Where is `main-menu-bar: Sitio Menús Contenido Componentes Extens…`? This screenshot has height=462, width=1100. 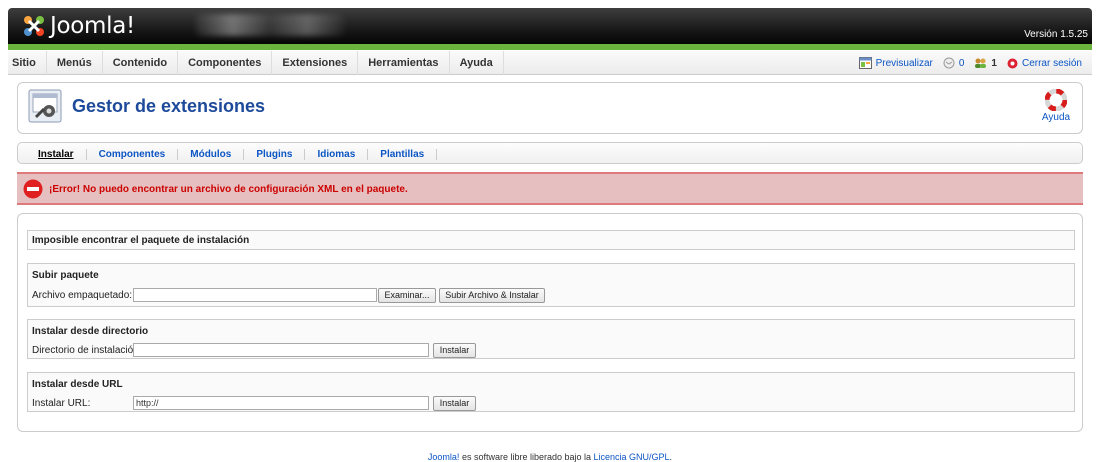 main-menu-bar: Sitio Menús Contenido Componentes Extens… is located at coordinates (550, 63).